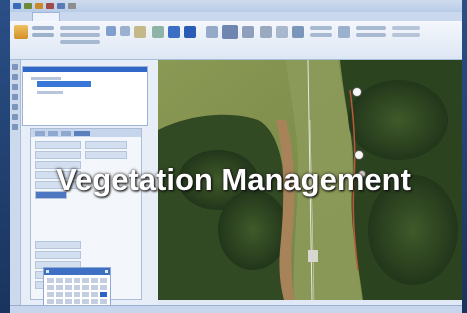 The height and width of the screenshot is (313, 467). Describe the element at coordinates (111, 31) in the screenshot. I see `grid-icon` at that location.